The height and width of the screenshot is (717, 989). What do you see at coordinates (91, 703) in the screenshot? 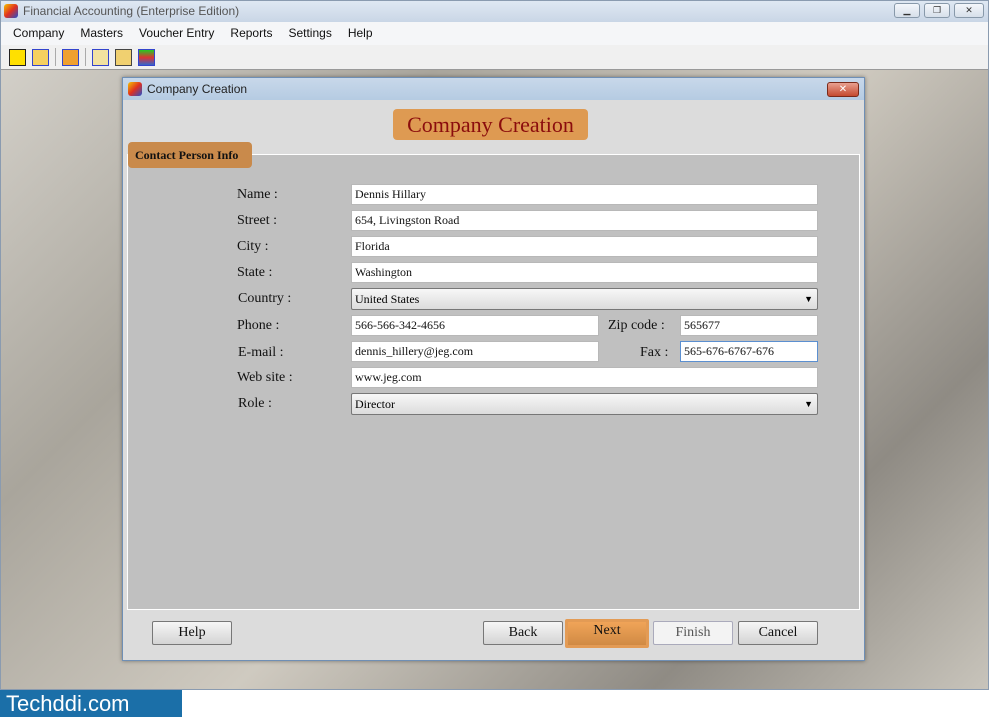
I see `techddi-logo: Techddi.com` at bounding box center [91, 703].